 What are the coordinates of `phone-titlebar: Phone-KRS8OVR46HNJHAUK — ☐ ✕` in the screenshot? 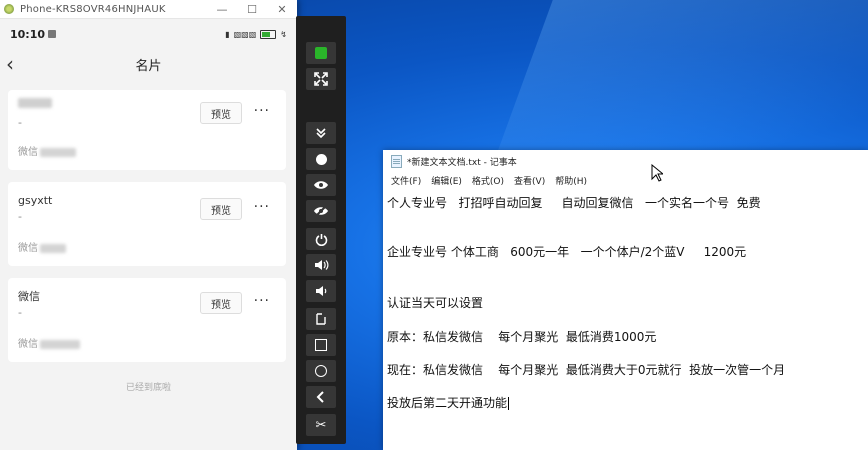 It's located at (148, 9).